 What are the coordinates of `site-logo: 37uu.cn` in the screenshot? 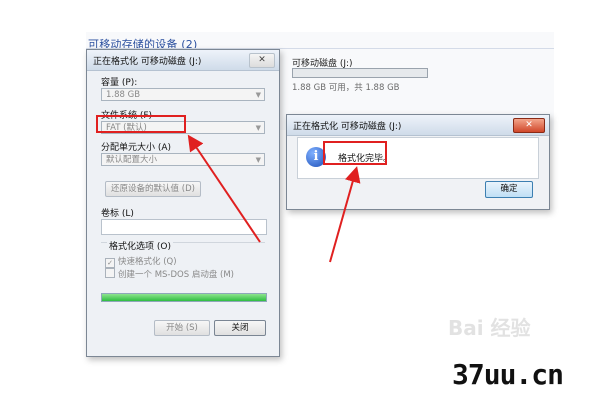 It's located at (508, 374).